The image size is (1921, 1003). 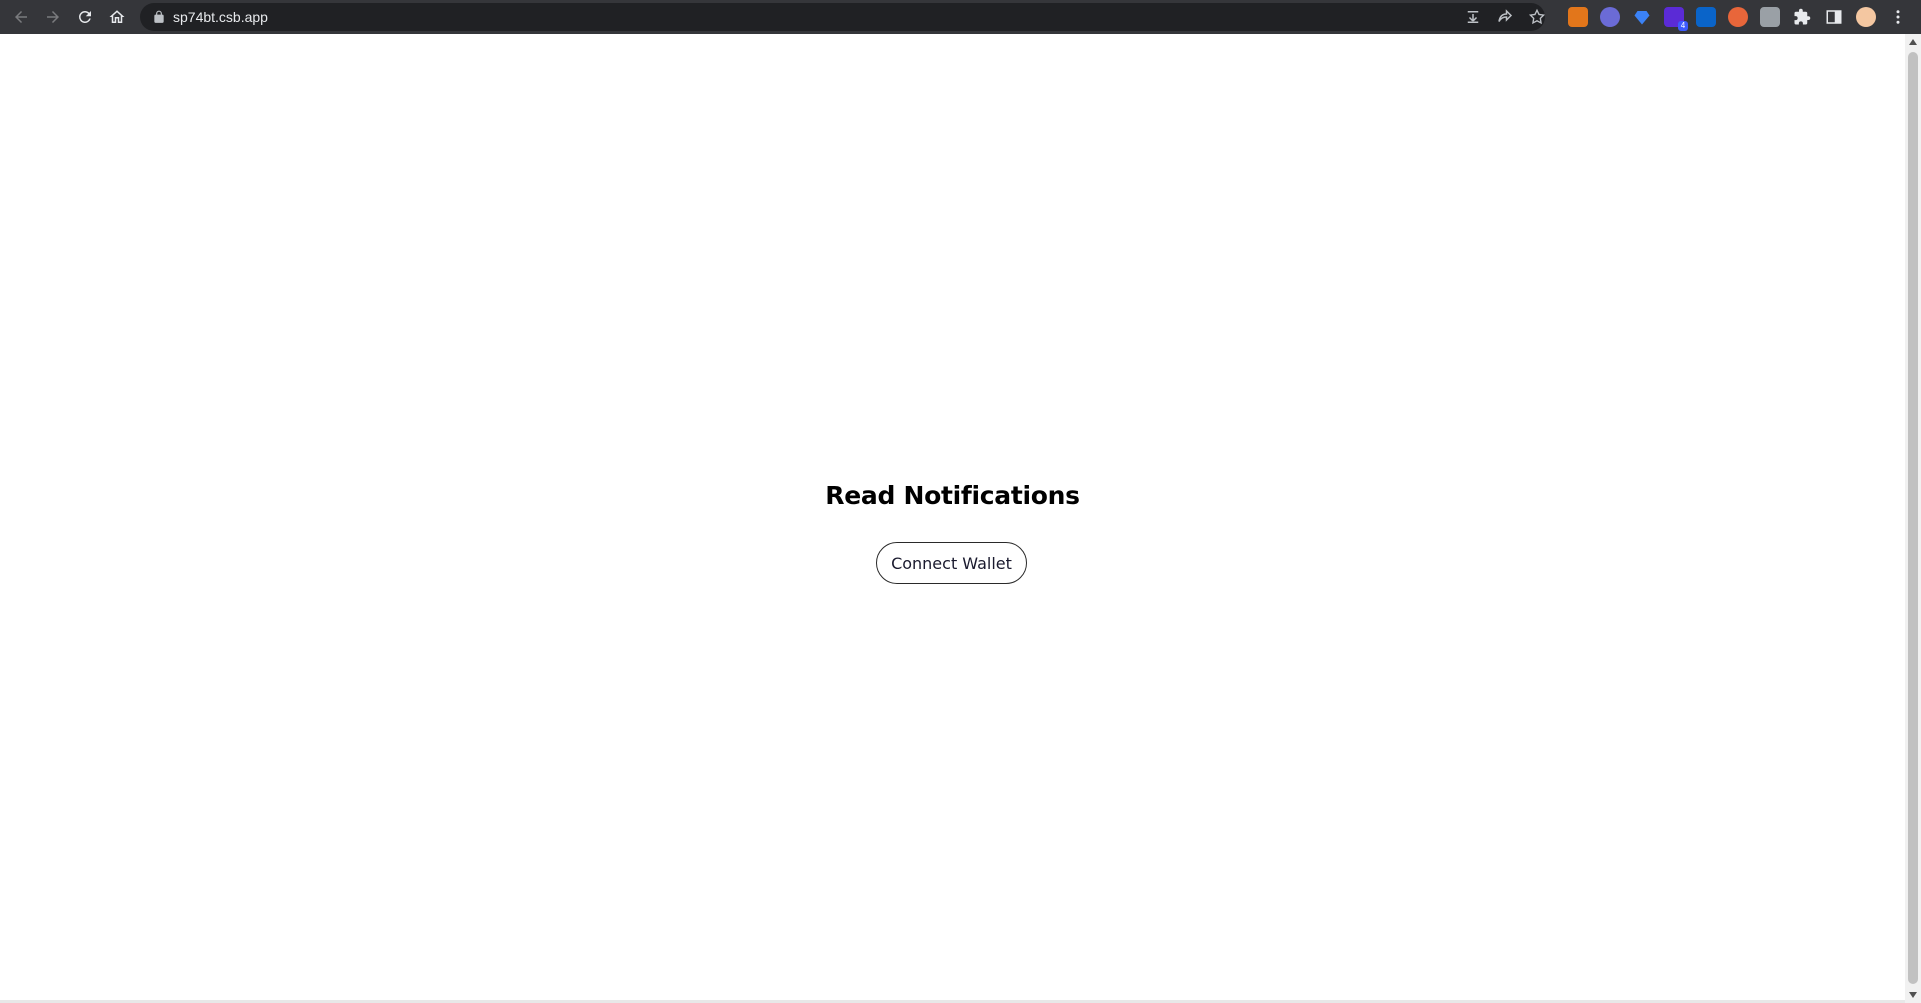 What do you see at coordinates (1738, 17) in the screenshot?
I see `chart-extension-icon` at bounding box center [1738, 17].